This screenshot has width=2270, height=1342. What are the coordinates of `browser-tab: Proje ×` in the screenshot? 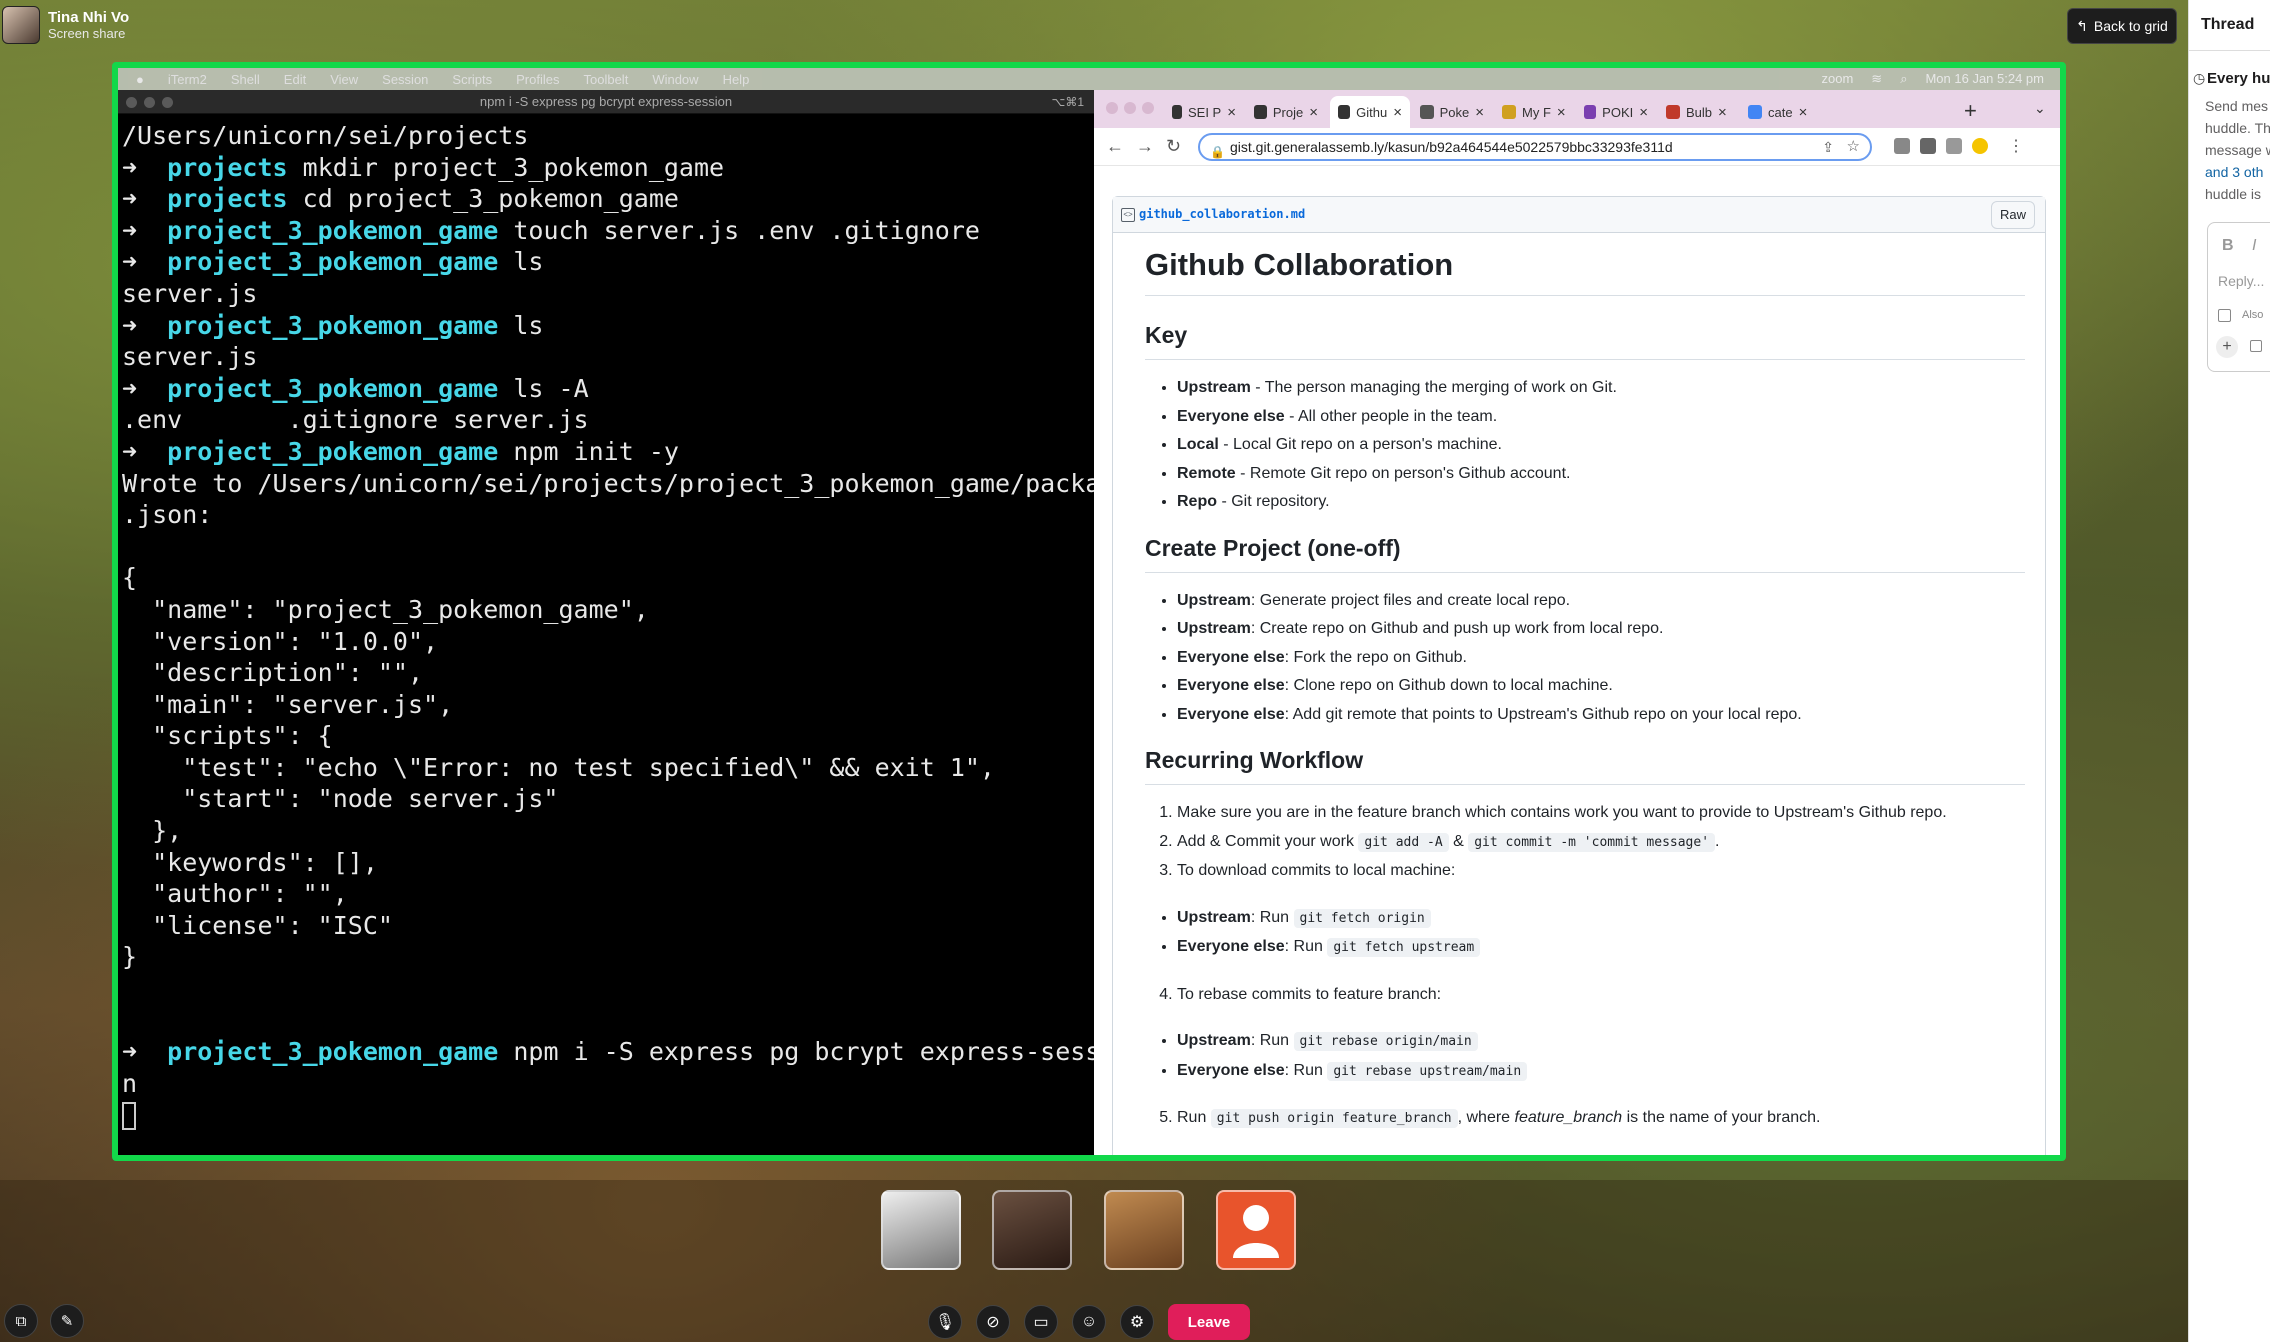 It's located at (1286, 112).